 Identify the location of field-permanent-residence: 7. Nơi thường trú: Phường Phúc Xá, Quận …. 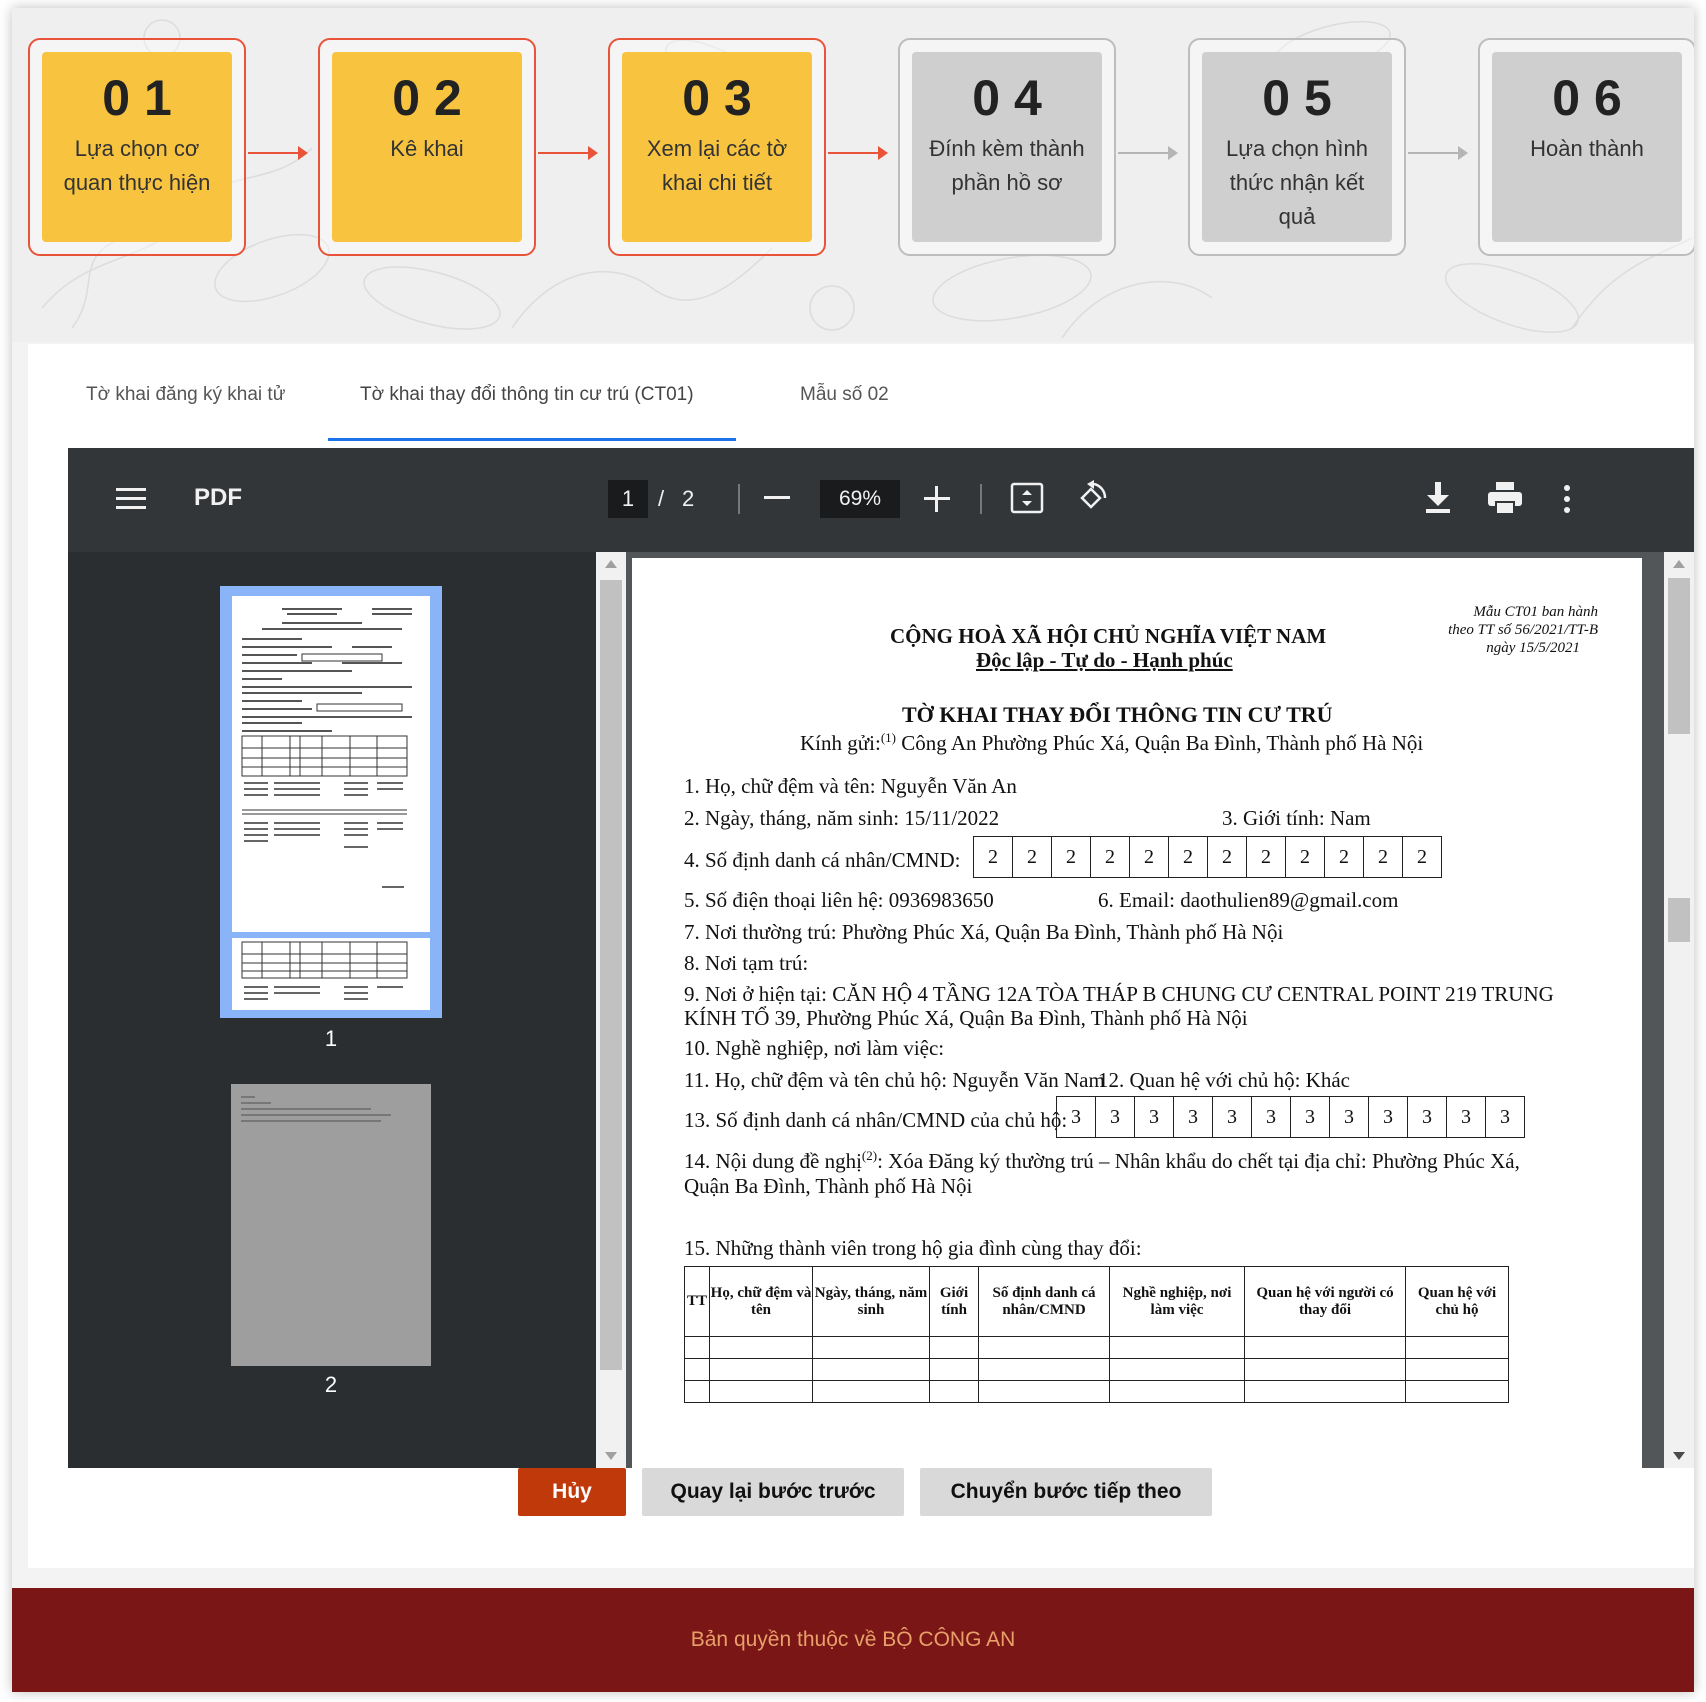
(984, 932).